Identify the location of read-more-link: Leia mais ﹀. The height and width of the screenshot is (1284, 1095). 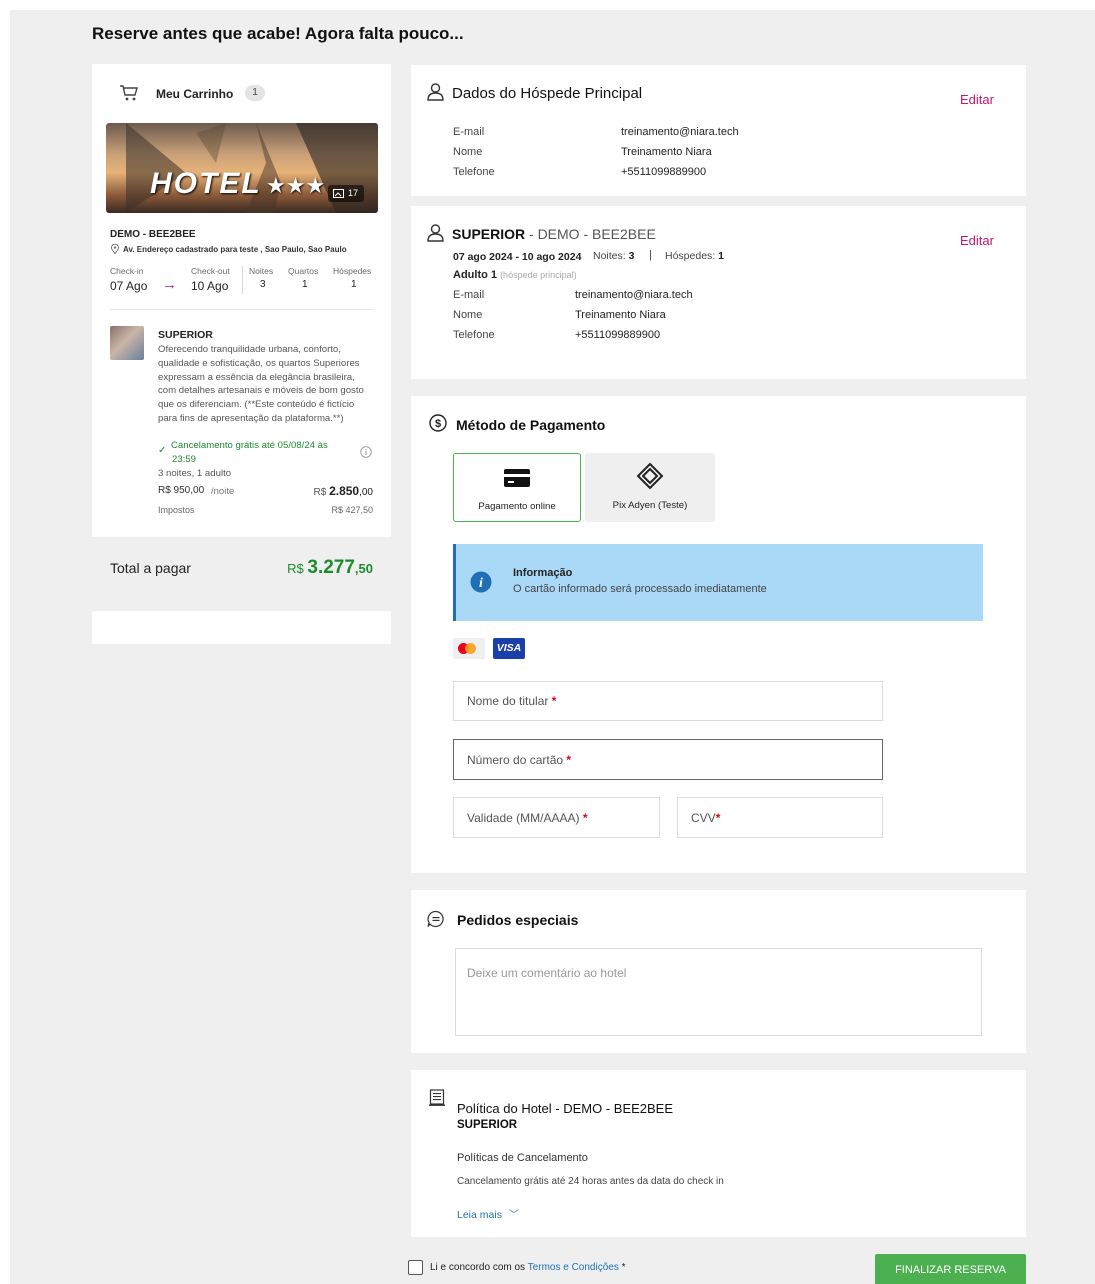
(488, 1213).